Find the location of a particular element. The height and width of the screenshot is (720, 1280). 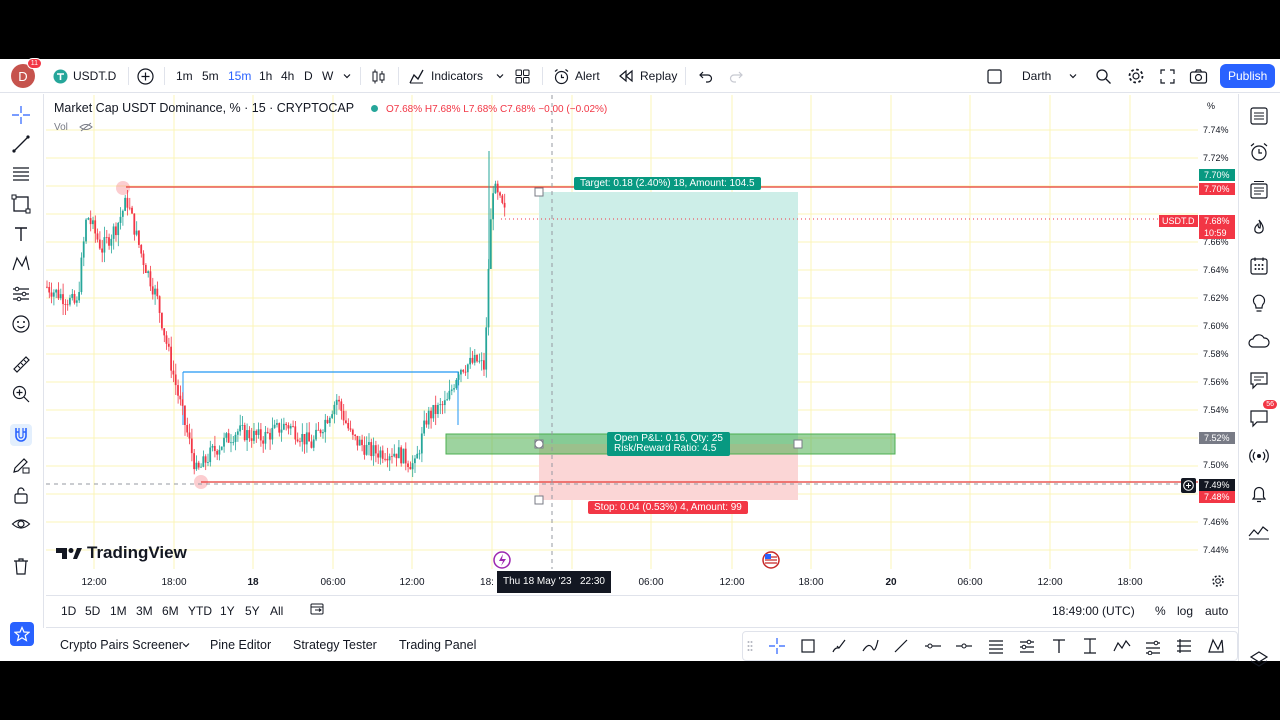

drag-handle is located at coordinates (750, 646).